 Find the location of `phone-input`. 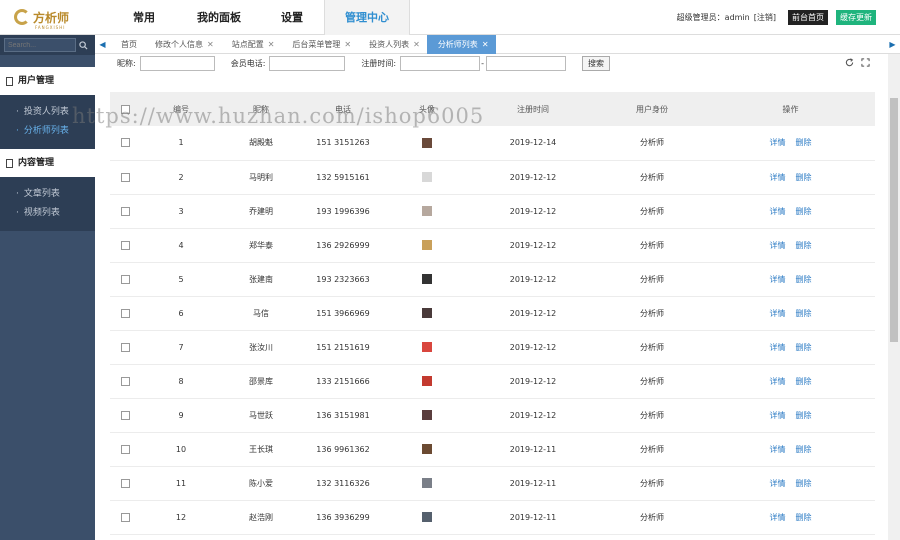

phone-input is located at coordinates (307, 63).